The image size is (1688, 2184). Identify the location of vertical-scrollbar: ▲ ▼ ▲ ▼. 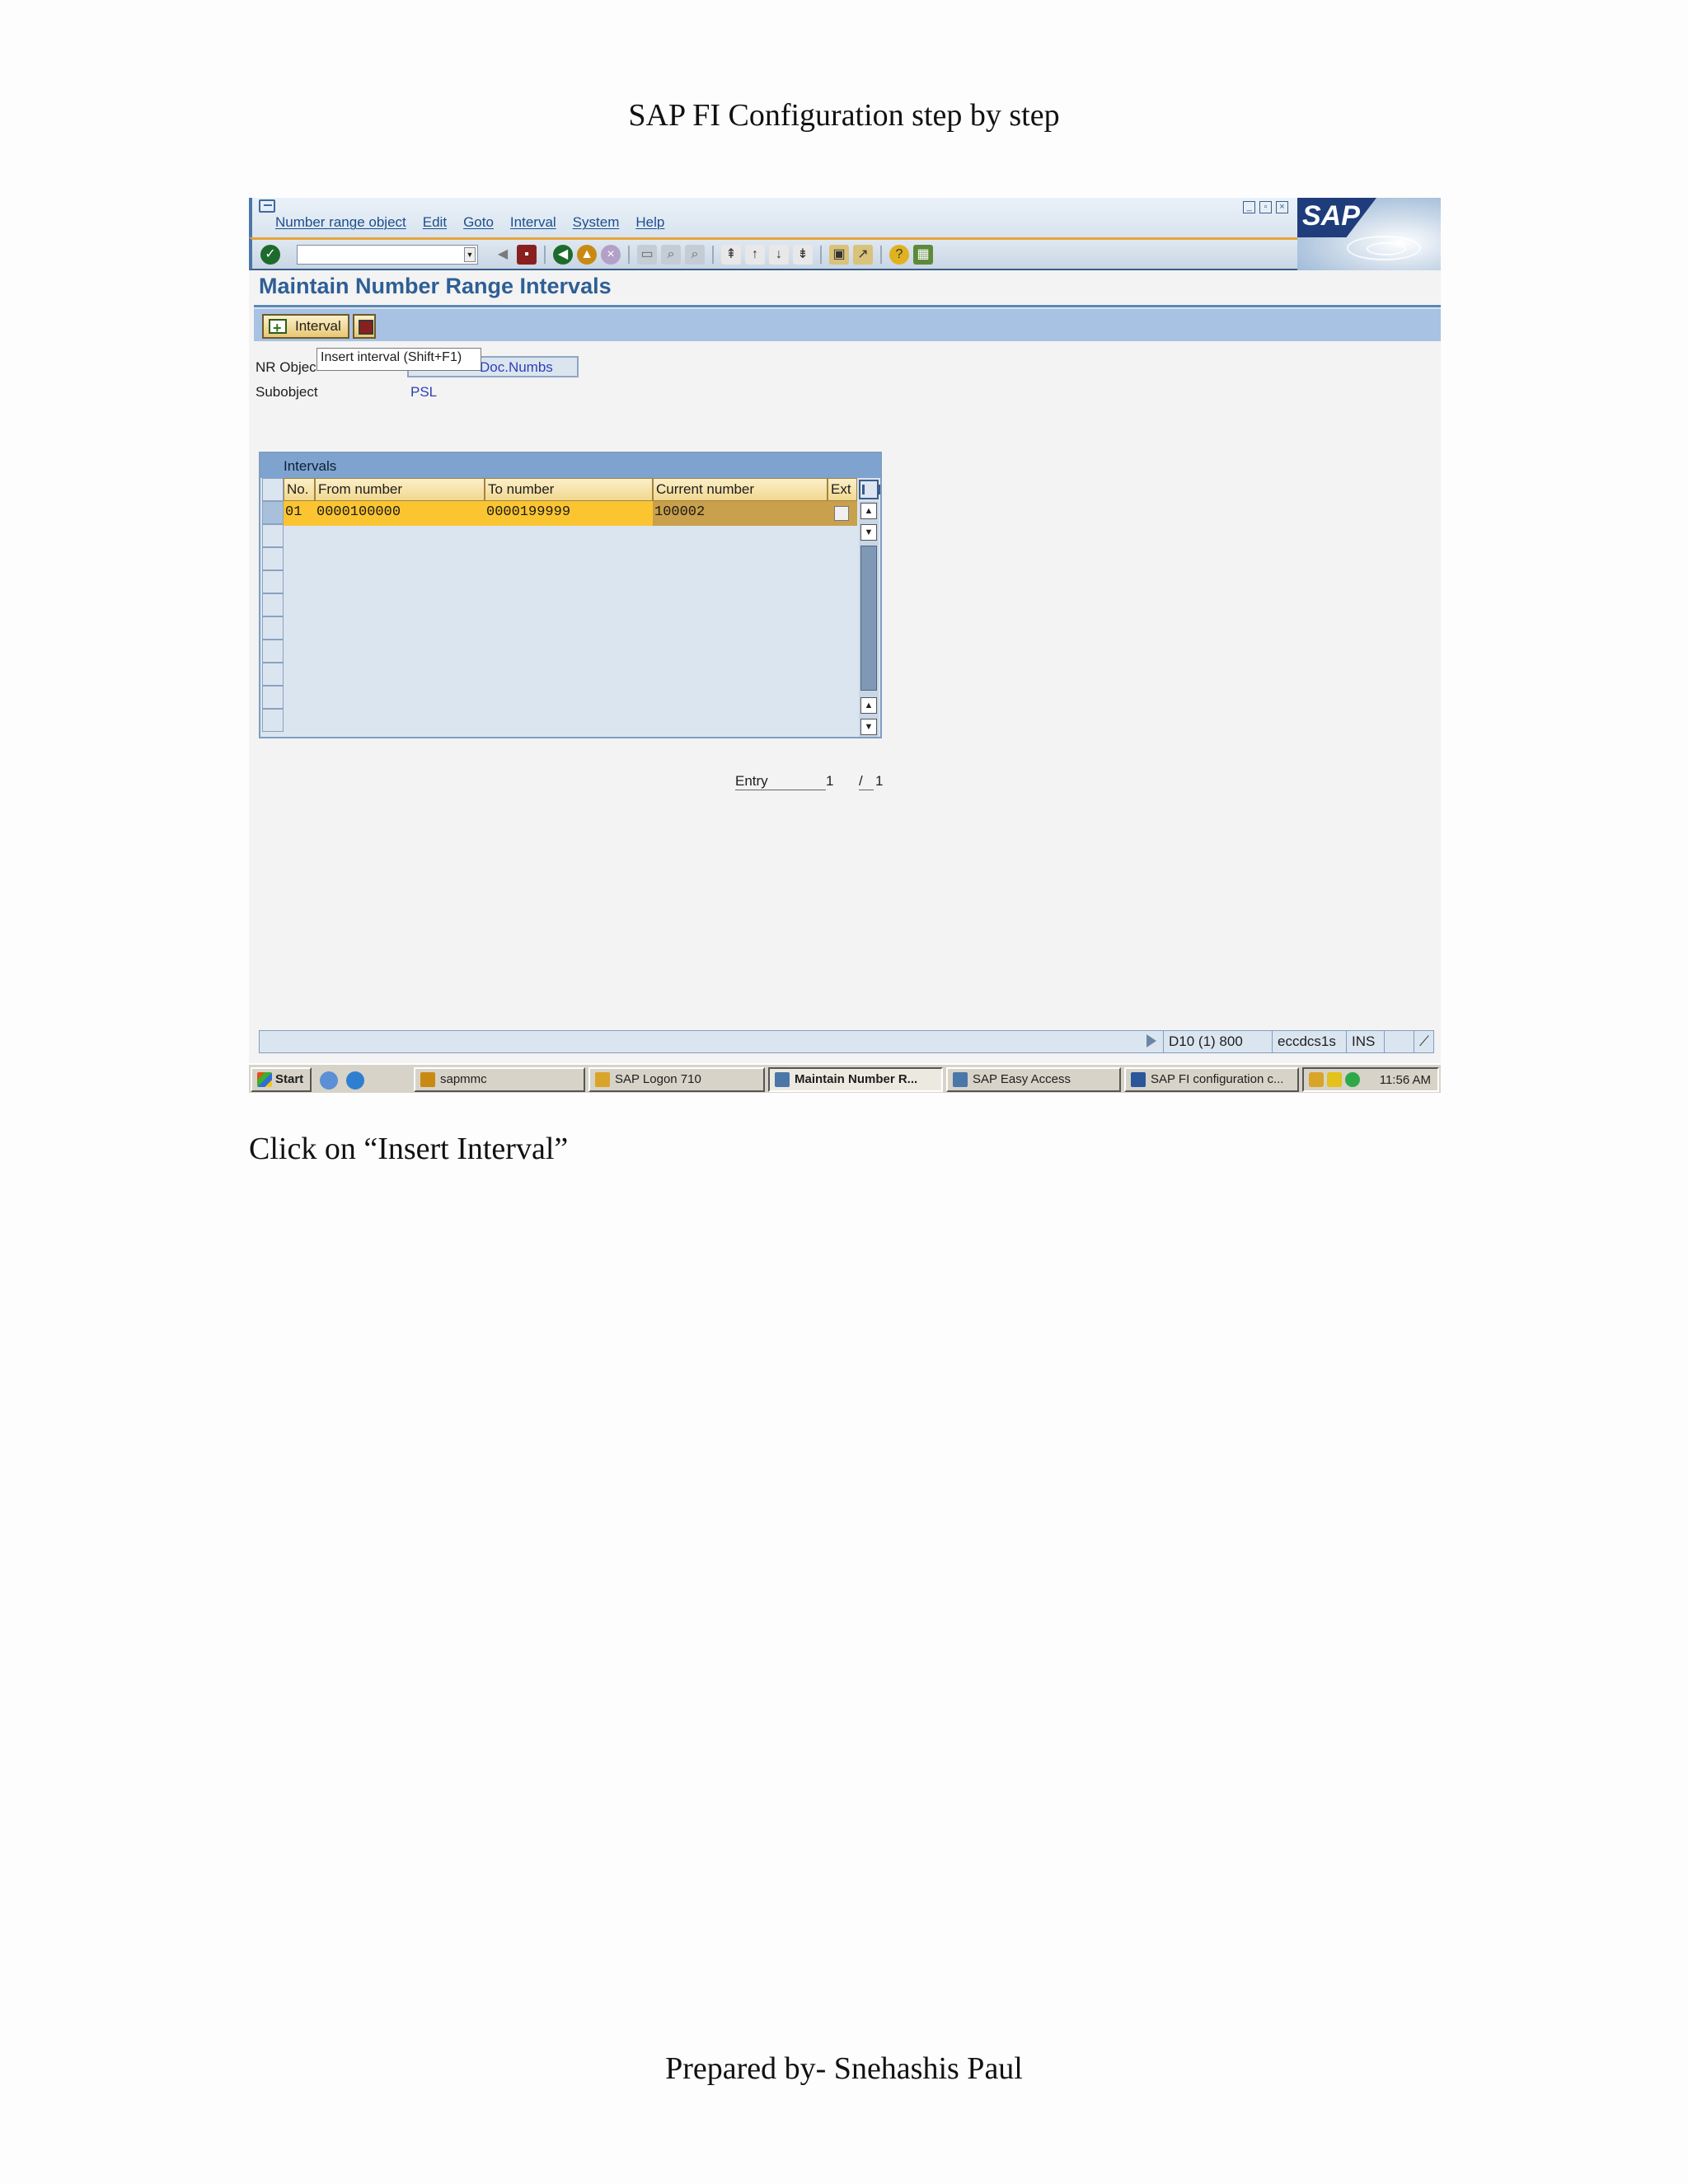
(869, 619).